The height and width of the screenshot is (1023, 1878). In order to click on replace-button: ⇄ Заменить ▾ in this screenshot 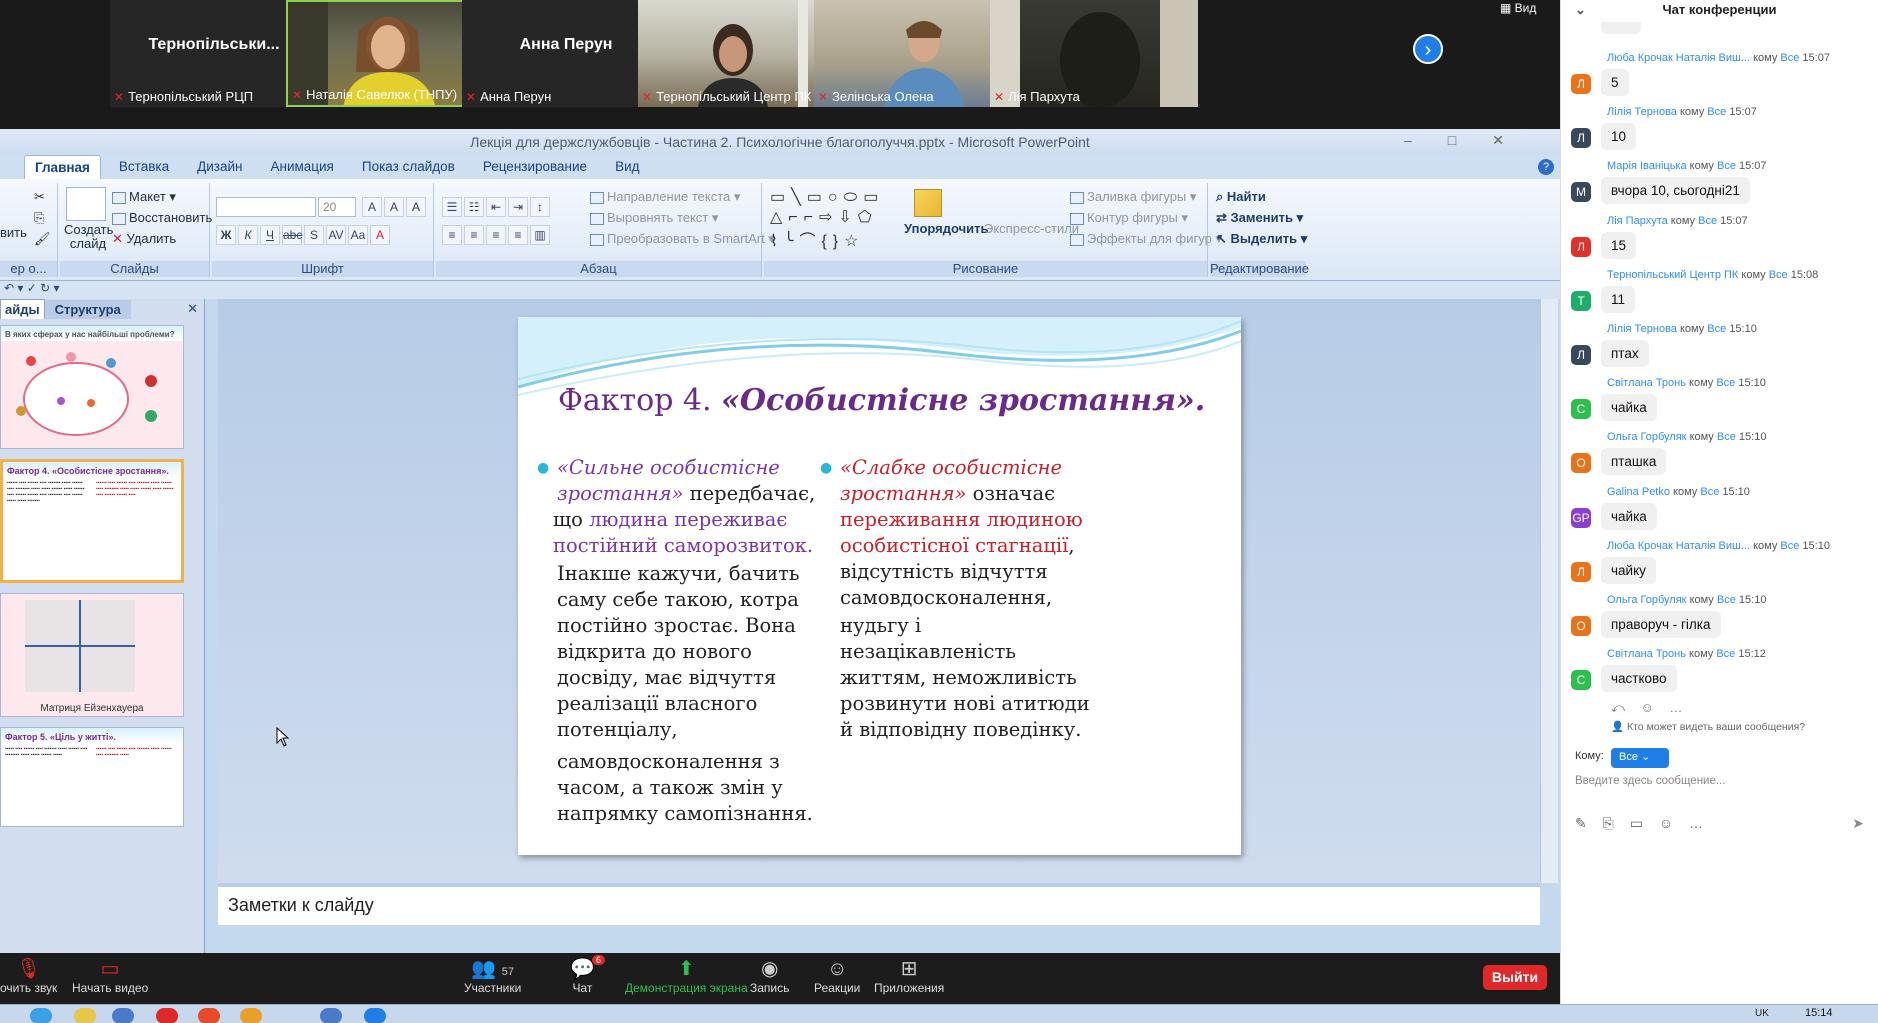, I will do `click(1259, 218)`.